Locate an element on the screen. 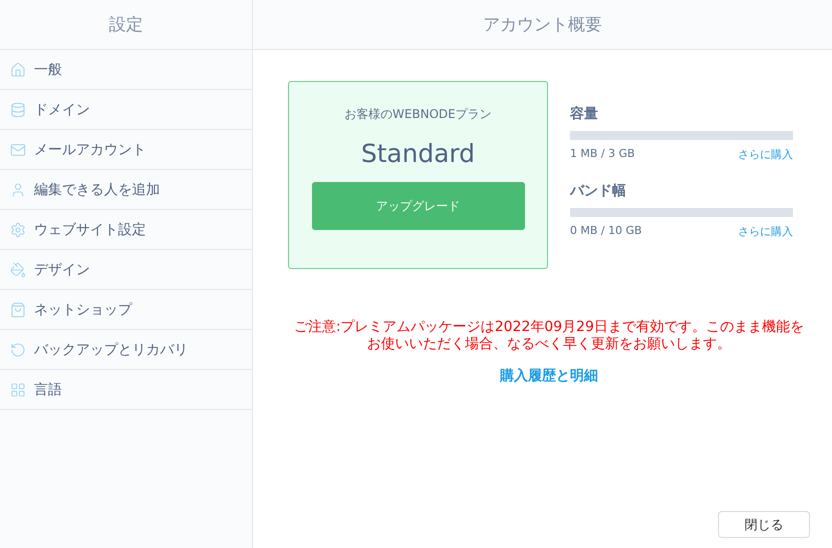 The width and height of the screenshot is (832, 548). user-icon is located at coordinates (18, 190).